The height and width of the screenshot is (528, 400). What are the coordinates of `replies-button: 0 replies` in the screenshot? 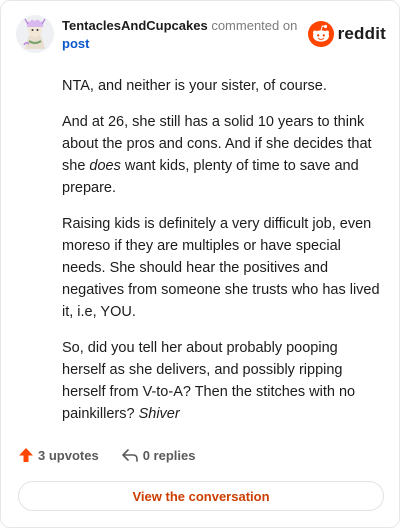 It's located at (158, 455).